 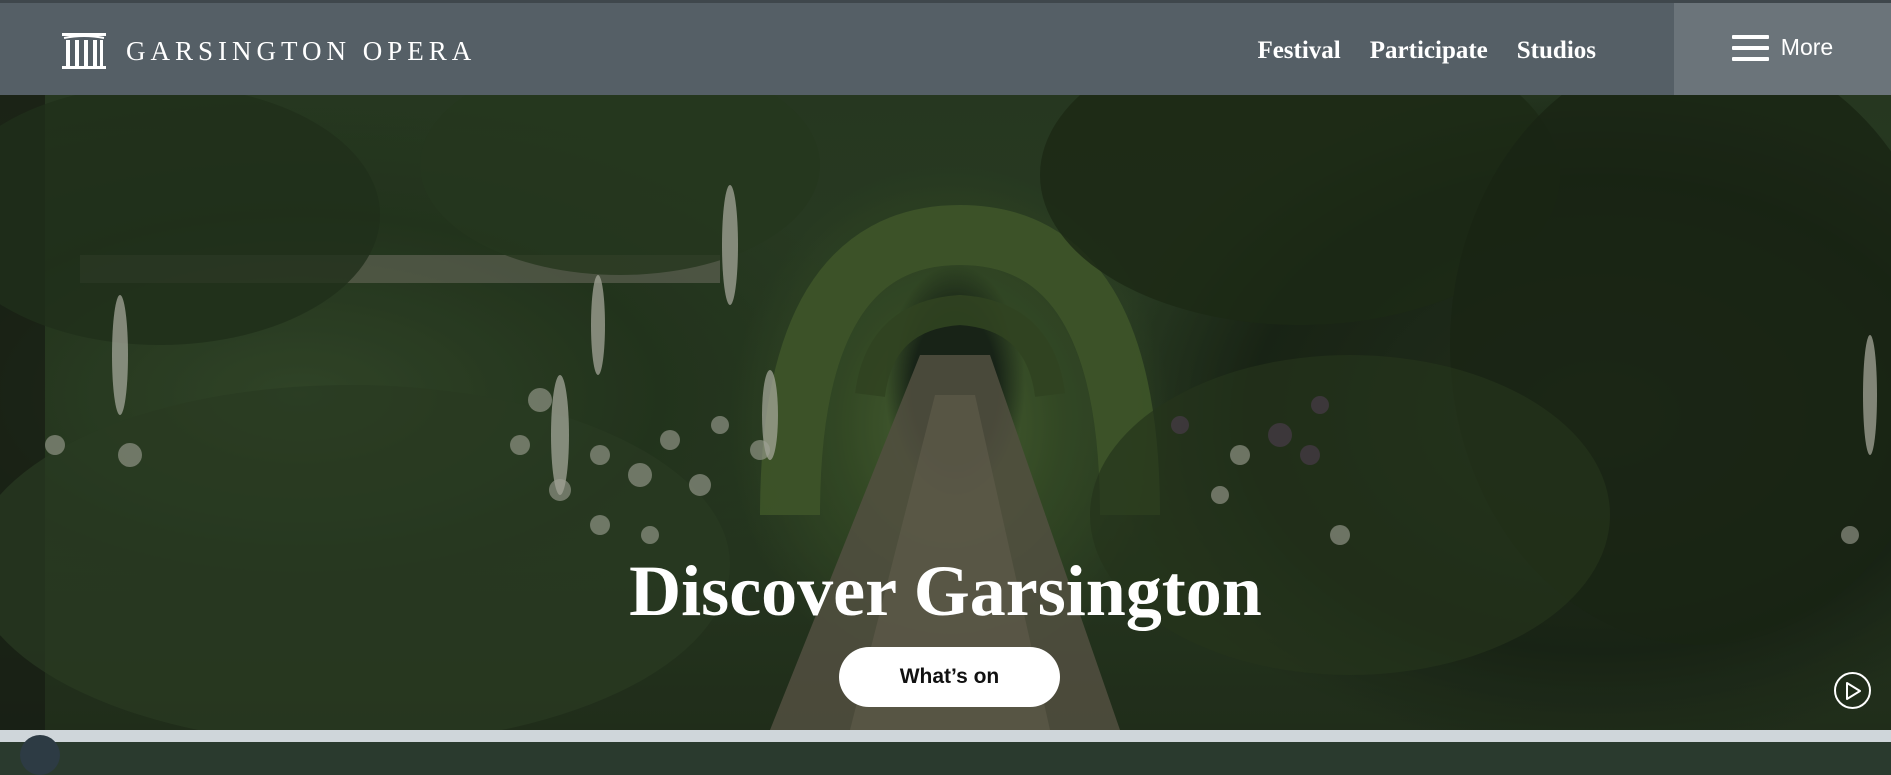 I want to click on nav-participate: Participate, so click(x=1429, y=51).